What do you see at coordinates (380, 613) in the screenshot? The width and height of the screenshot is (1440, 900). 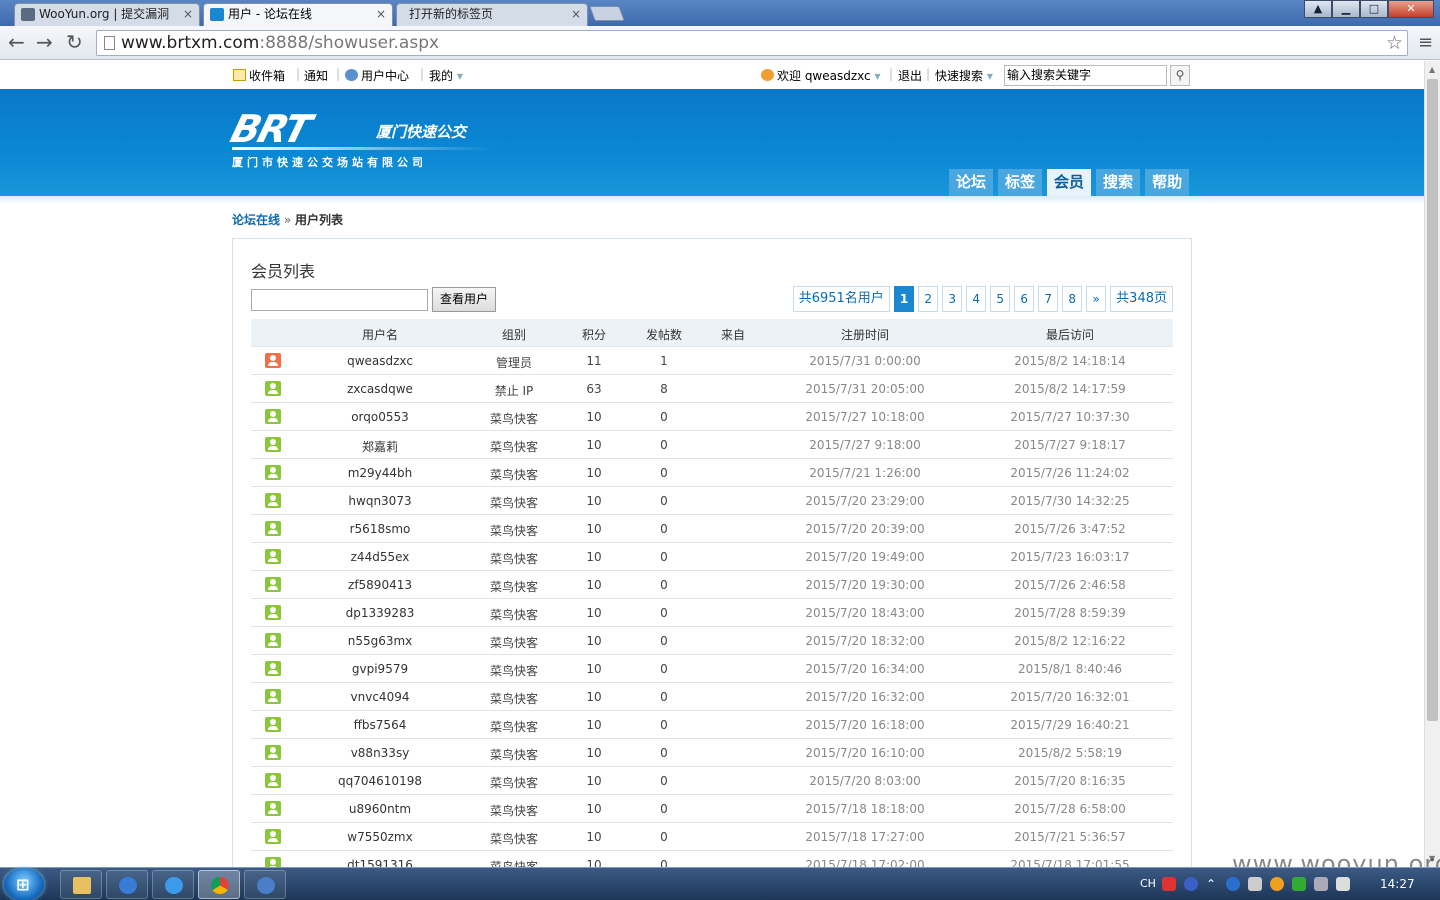 I see `cell-username: dp1339283` at bounding box center [380, 613].